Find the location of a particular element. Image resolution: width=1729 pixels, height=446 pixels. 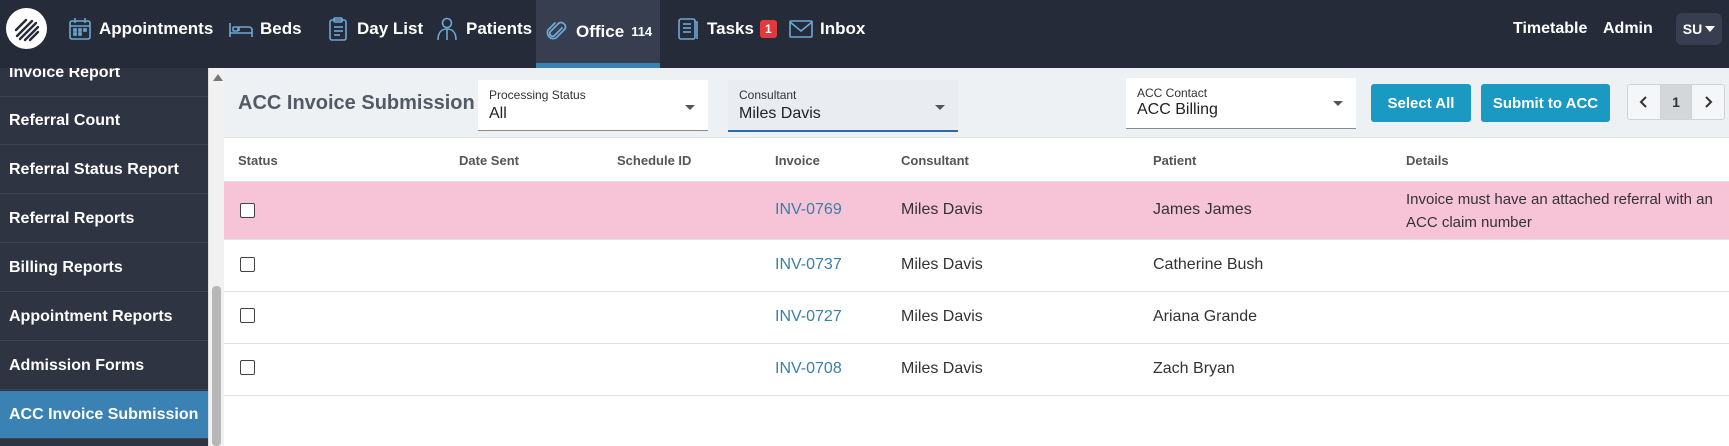

user-menu-button: SU is located at coordinates (1699, 29).